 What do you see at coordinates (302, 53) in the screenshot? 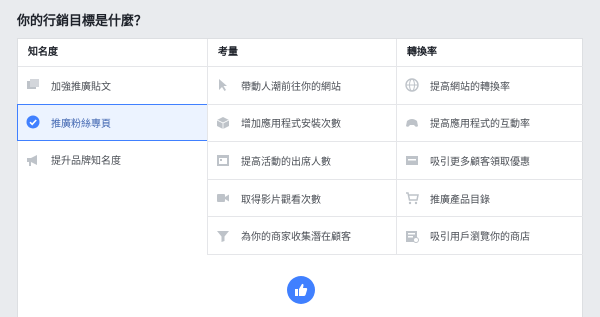
I see `column-header: 考量` at bounding box center [302, 53].